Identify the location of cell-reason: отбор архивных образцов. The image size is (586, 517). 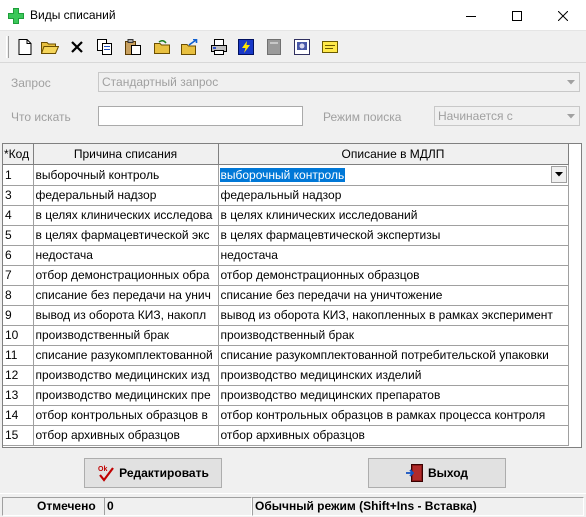
(126, 435).